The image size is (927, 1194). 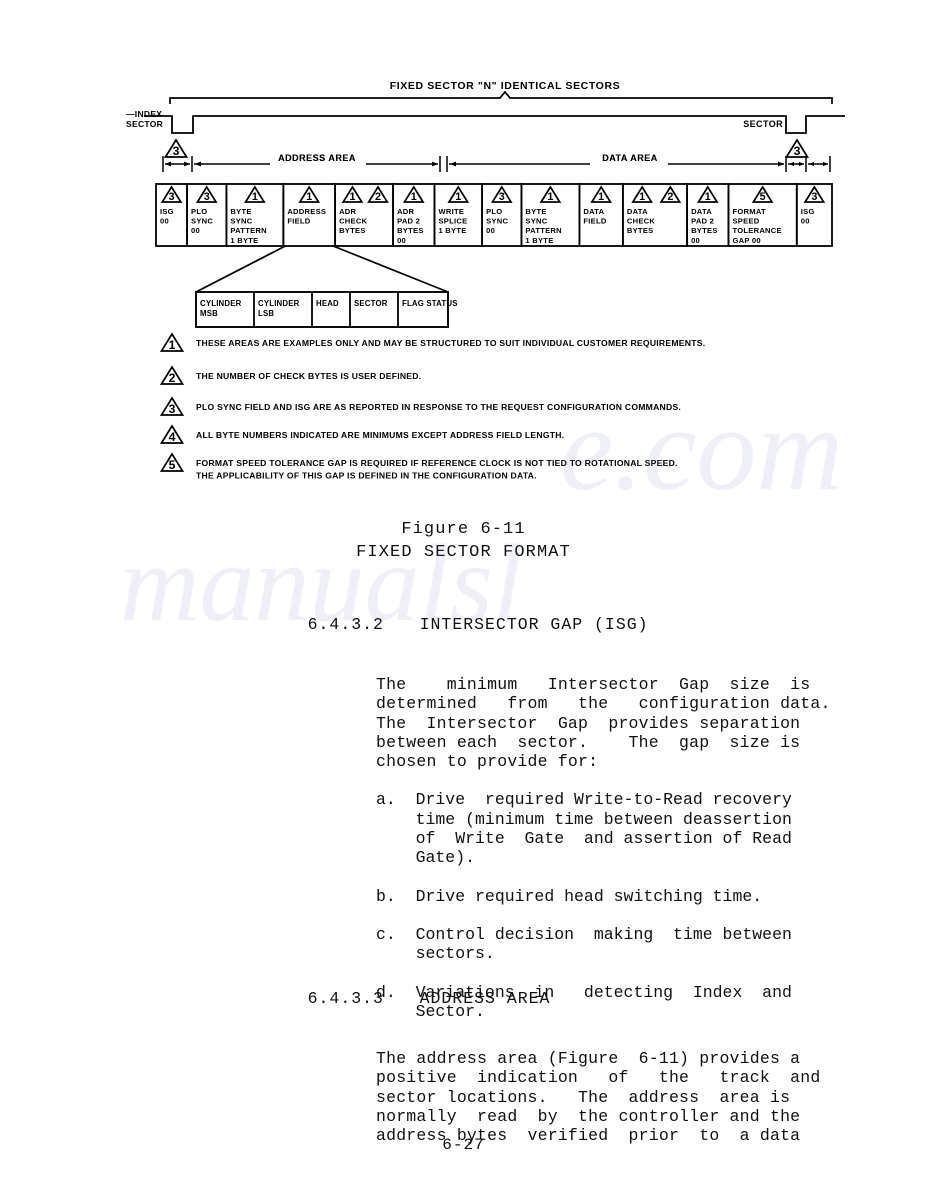 I want to click on sector-label-right: SECTOR, so click(x=763, y=124).